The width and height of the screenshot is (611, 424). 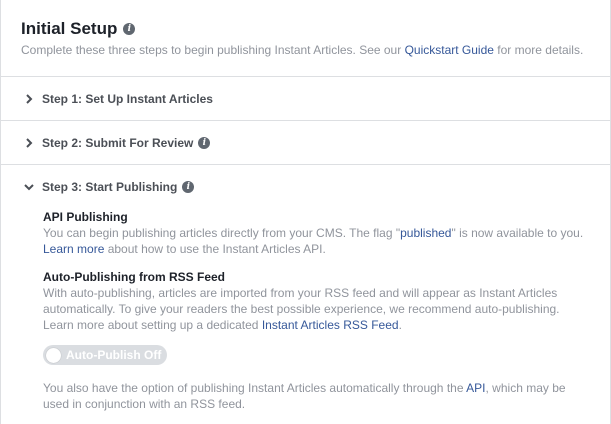 What do you see at coordinates (425, 233) in the screenshot?
I see `published-flag-link: published` at bounding box center [425, 233].